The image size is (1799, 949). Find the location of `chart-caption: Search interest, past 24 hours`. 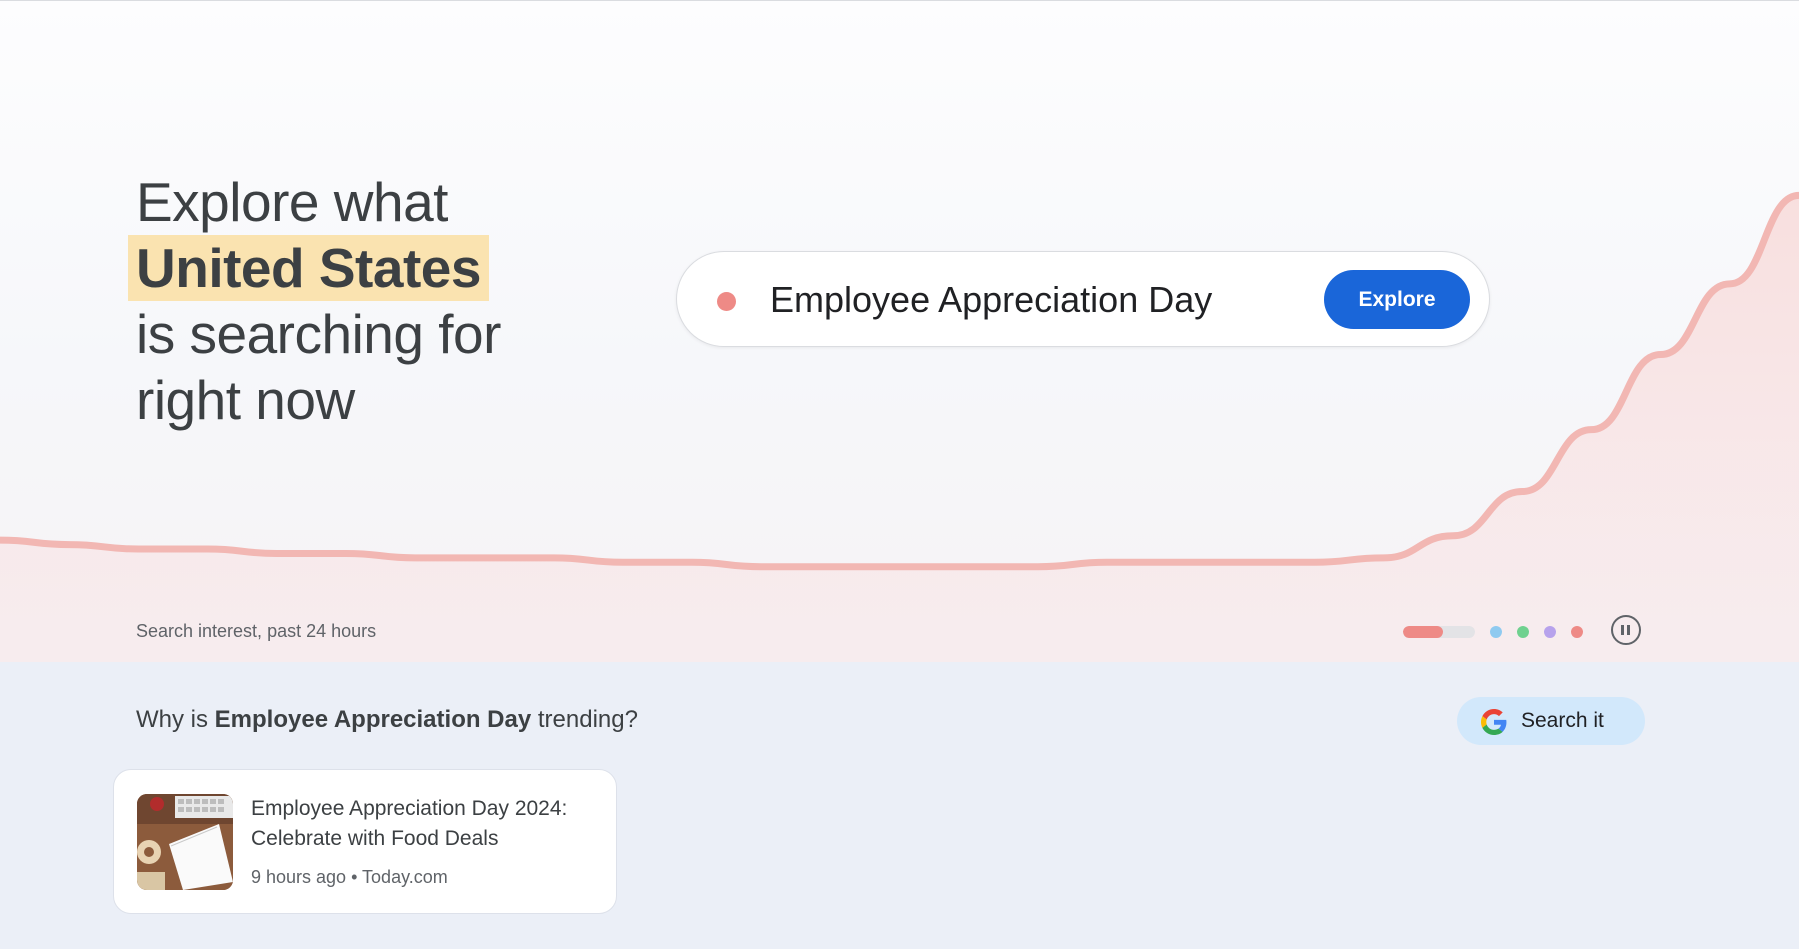

chart-caption: Search interest, past 24 hours is located at coordinates (256, 631).